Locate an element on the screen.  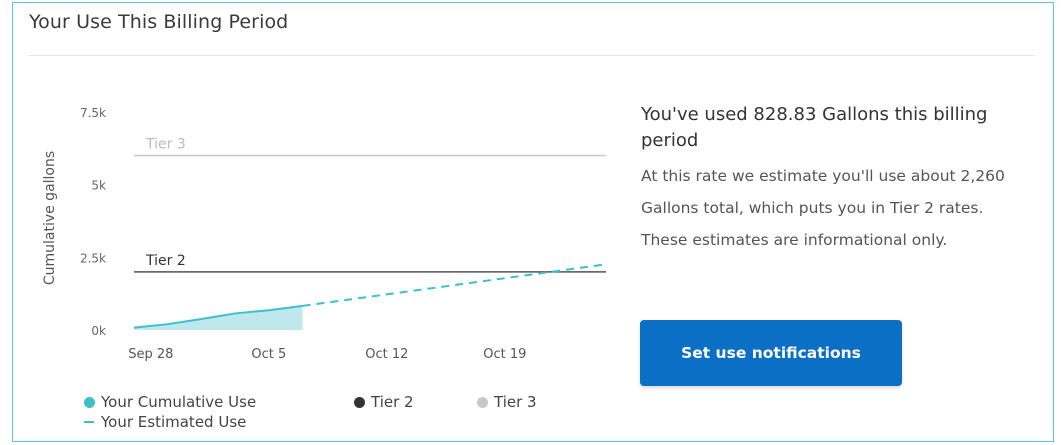
estimated-use-dash-icon is located at coordinates (89, 422).